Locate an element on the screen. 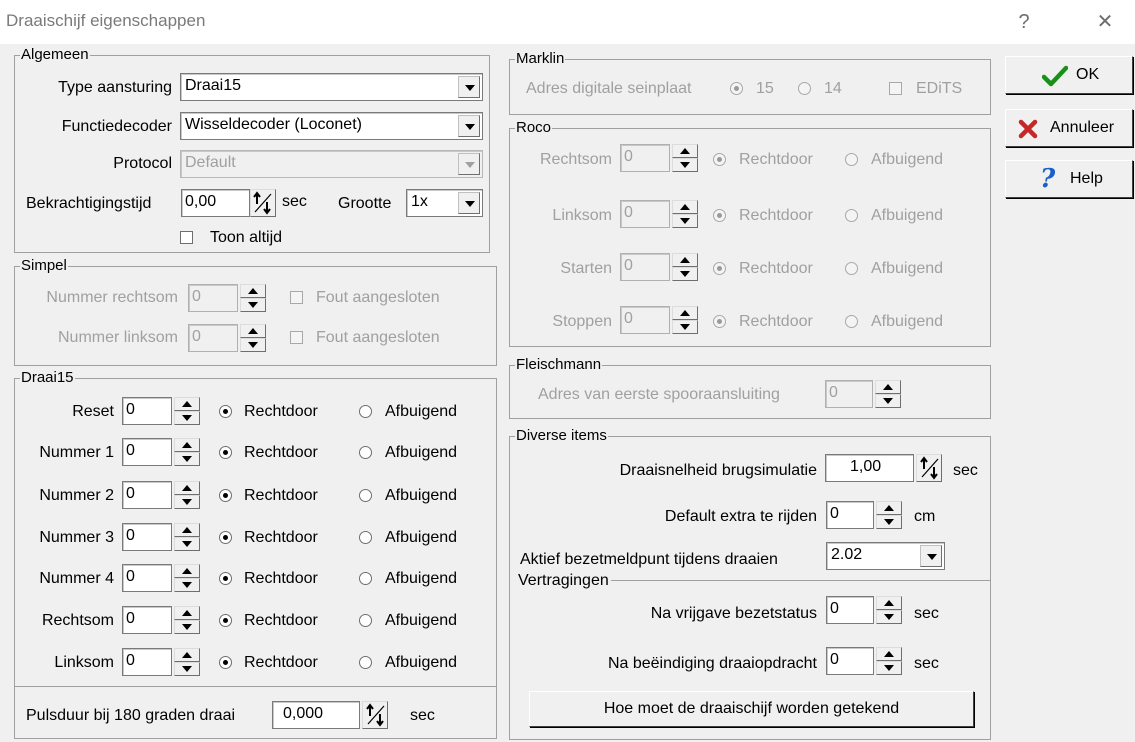  edits-checkbox is located at coordinates (895, 88).